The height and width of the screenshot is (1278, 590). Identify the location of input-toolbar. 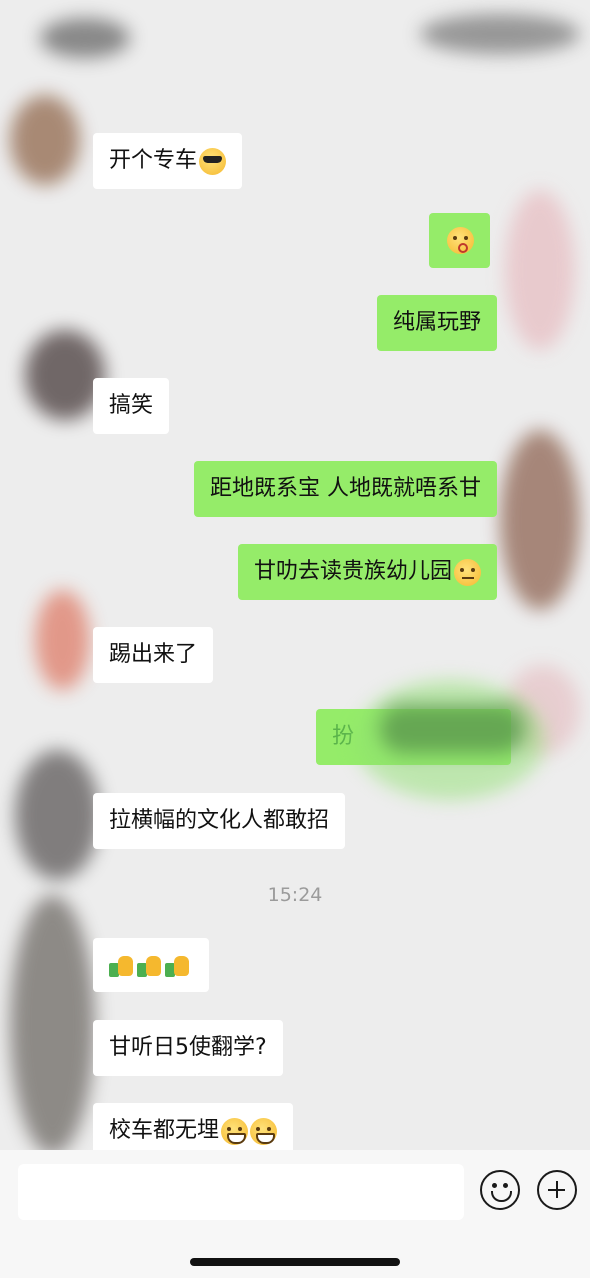
(295, 1214).